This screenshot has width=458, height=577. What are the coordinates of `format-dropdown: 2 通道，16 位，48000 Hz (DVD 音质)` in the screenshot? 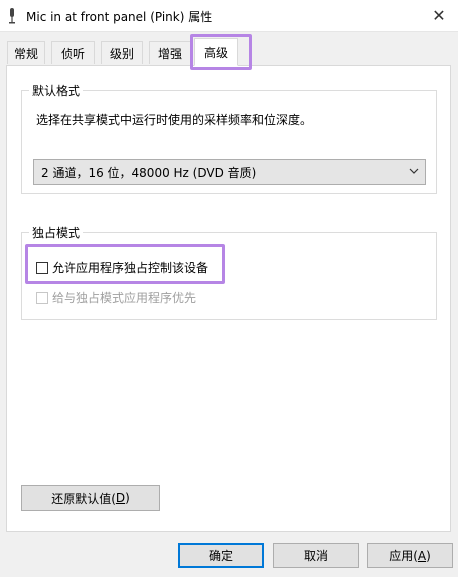 It's located at (229, 172).